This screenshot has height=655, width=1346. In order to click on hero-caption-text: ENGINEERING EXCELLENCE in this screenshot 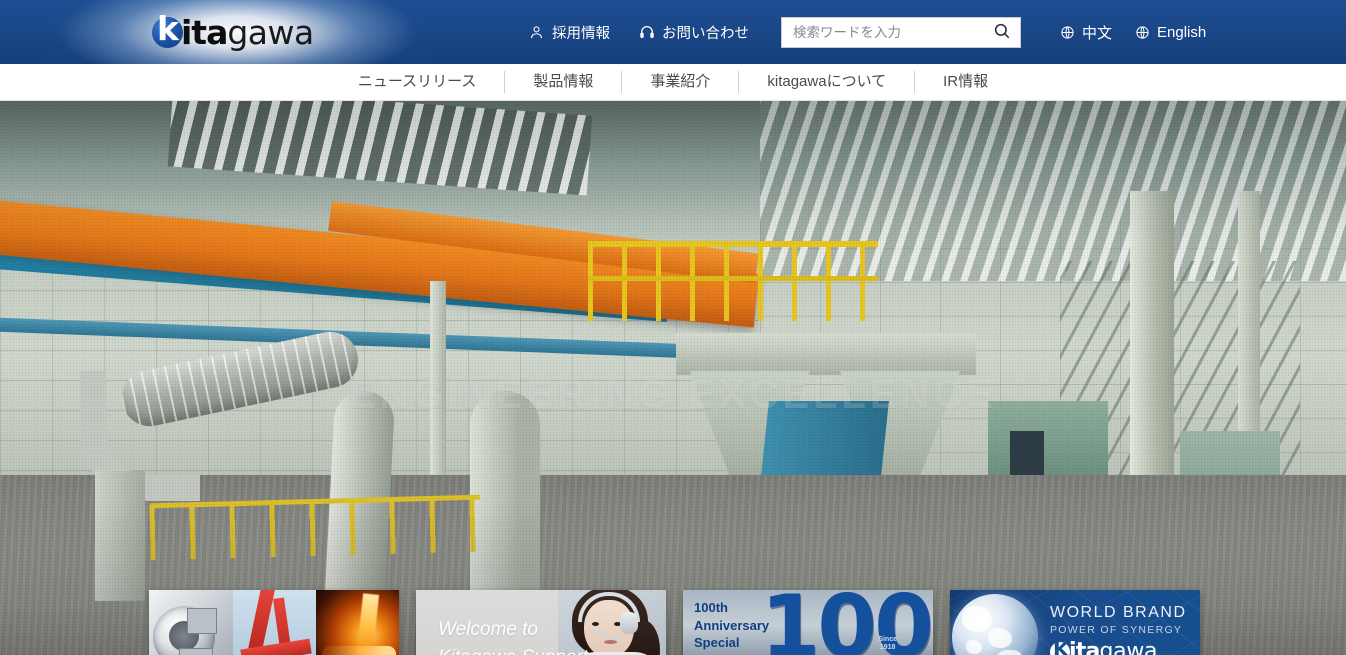, I will do `click(673, 395)`.